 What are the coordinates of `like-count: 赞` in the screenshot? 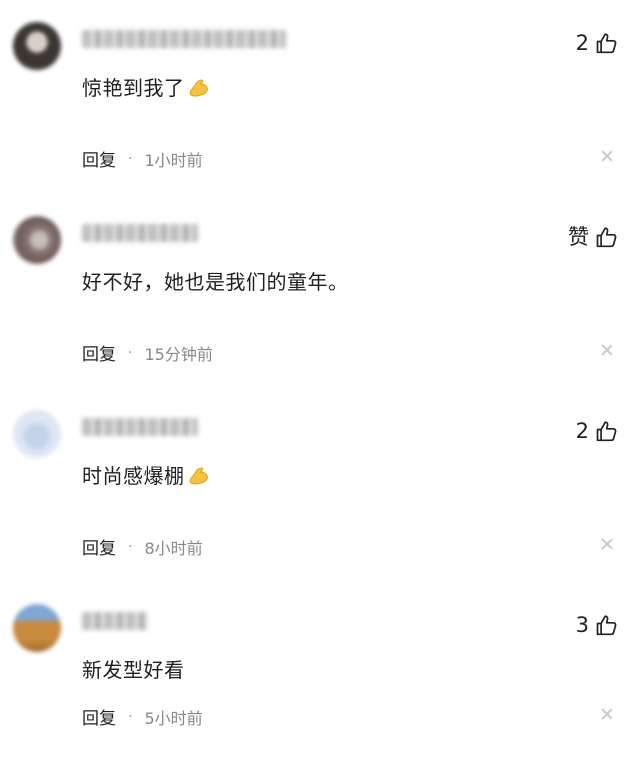 It's located at (578, 237).